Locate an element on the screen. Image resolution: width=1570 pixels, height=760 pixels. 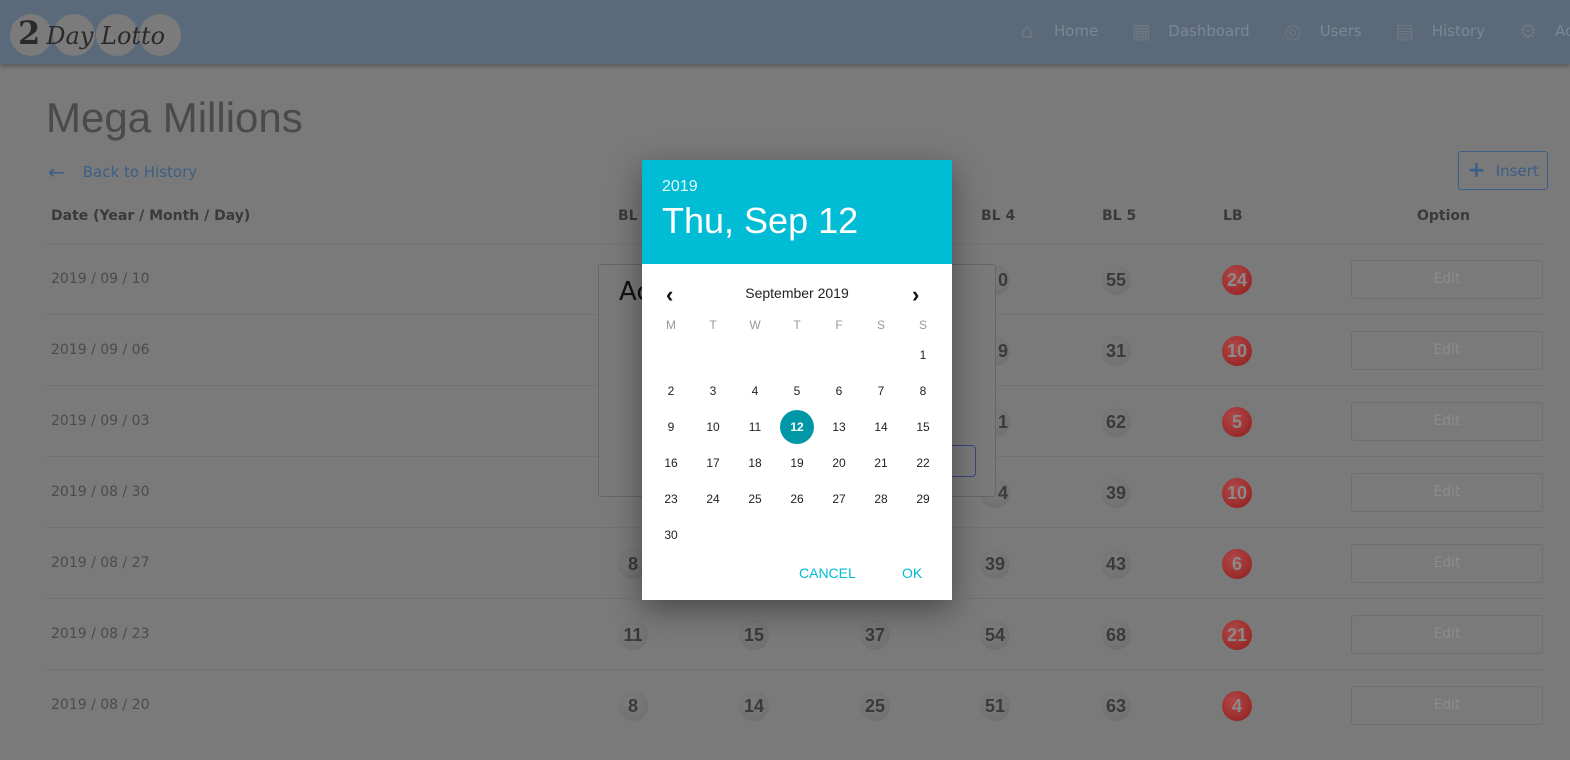
arrow-left-icon: ← is located at coordinates (56, 172).